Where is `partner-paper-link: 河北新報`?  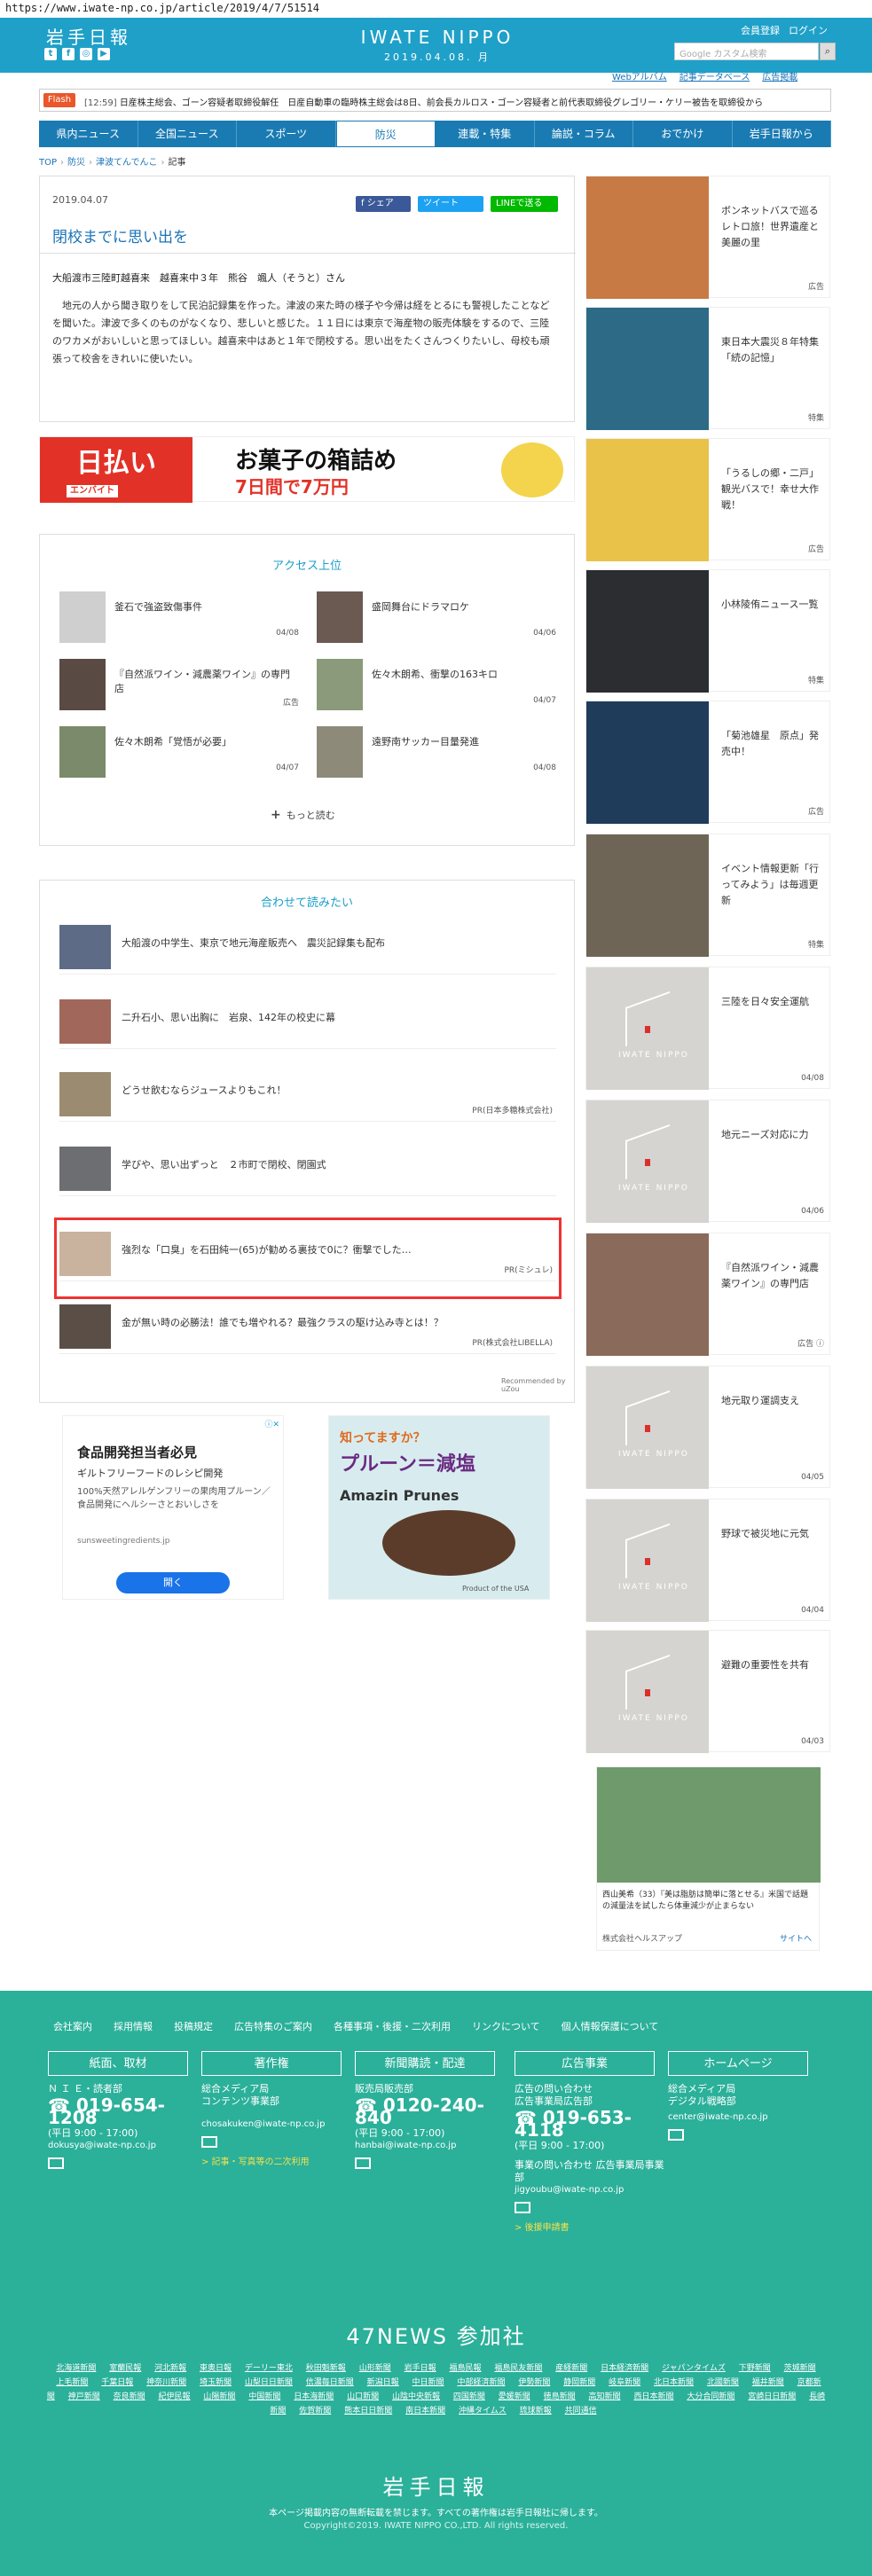
partner-paper-link: 河北新報 is located at coordinates (170, 2368).